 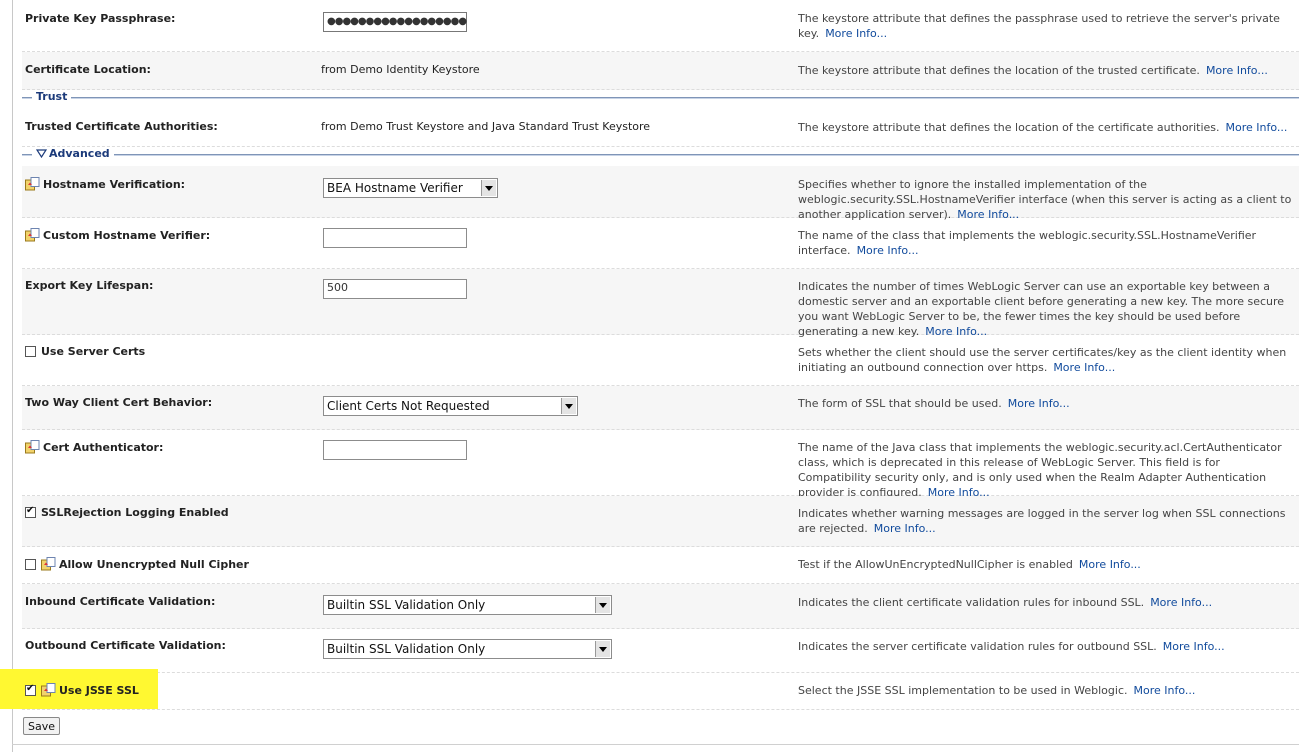 I want to click on sslrejection-logging-checkbox, so click(x=30, y=511).